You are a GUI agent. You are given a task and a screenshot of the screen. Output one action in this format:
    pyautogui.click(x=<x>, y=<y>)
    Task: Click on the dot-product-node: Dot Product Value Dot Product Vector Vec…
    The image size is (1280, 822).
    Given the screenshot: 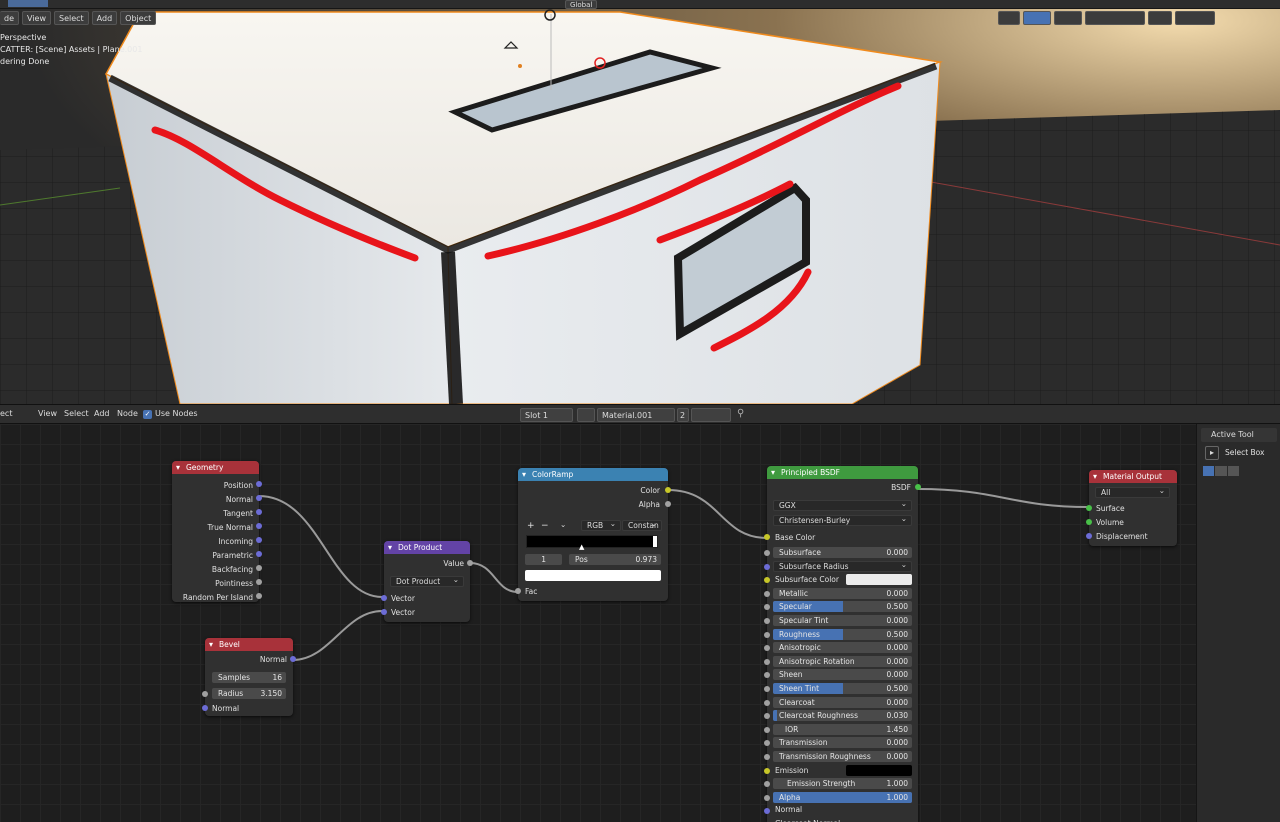 What is the action you would take?
    pyautogui.click(x=427, y=581)
    